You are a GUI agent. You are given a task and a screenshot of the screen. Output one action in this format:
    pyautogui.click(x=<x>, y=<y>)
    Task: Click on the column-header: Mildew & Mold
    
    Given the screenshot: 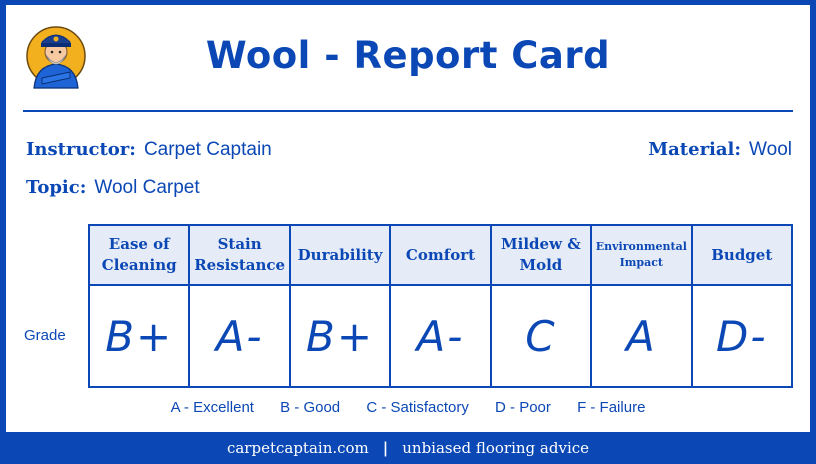 What is the action you would take?
    pyautogui.click(x=541, y=255)
    